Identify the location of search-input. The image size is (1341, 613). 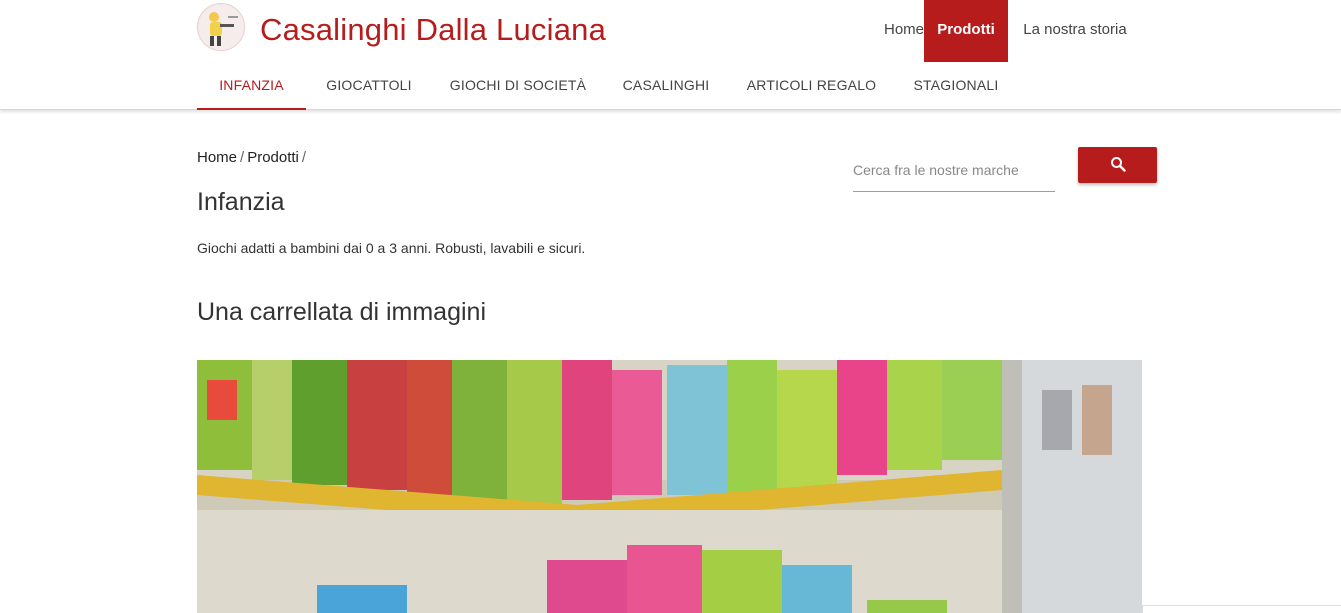
(954, 170).